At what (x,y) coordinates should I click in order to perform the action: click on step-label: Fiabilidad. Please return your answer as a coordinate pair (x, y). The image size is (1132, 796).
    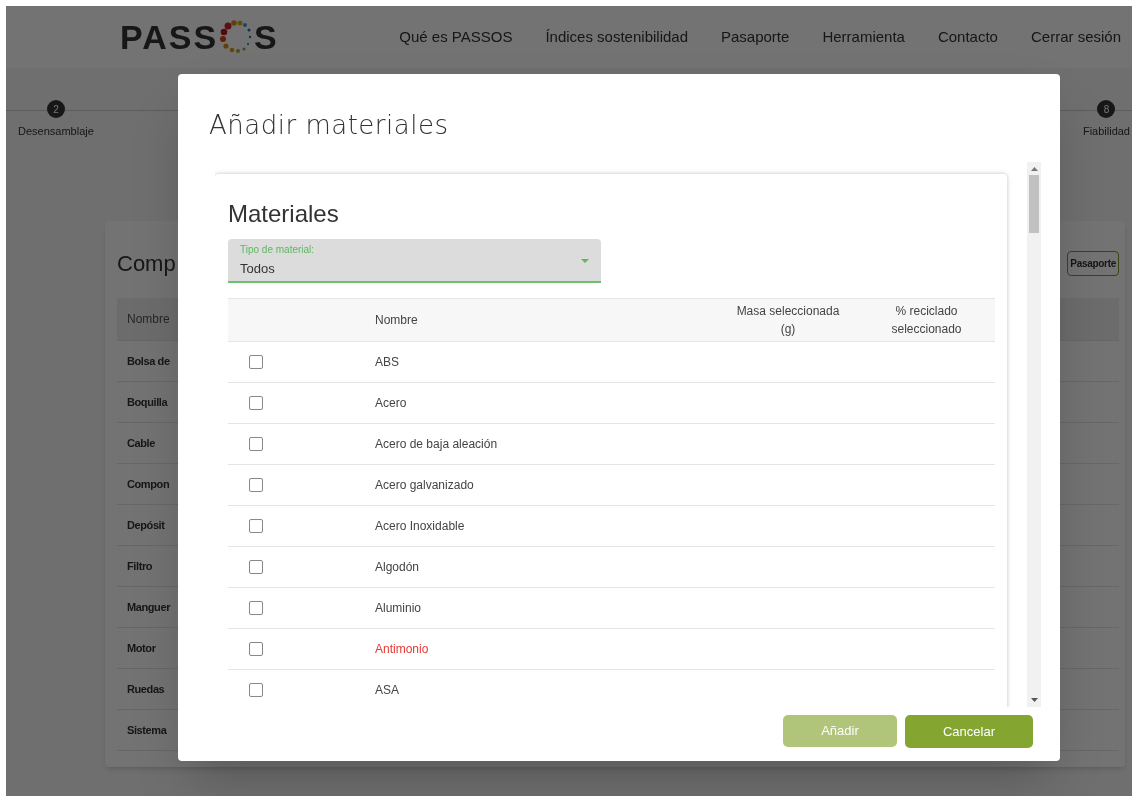
    Looking at the image, I should click on (1106, 131).